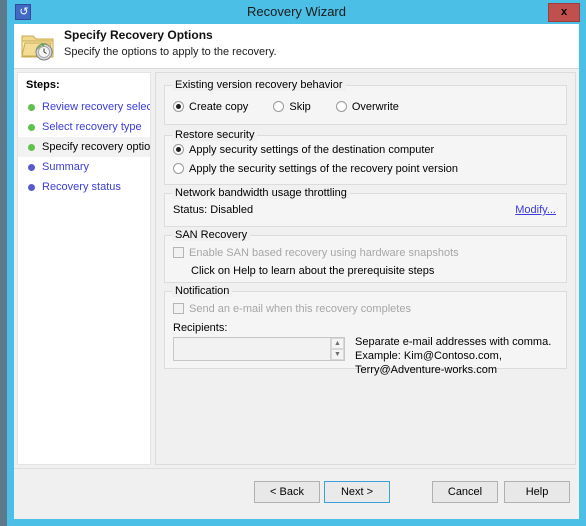 The image size is (586, 526). I want to click on cancel-button: Cancel, so click(465, 492).